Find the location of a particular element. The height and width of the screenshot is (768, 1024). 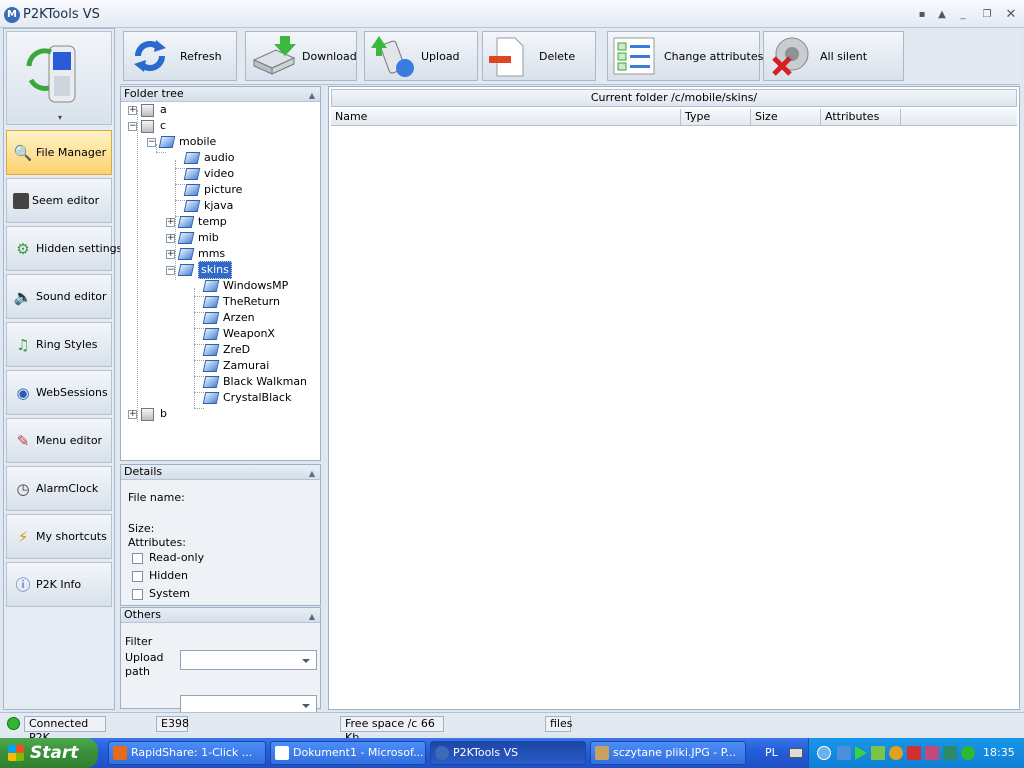

upload-button: Upload is located at coordinates (421, 56).